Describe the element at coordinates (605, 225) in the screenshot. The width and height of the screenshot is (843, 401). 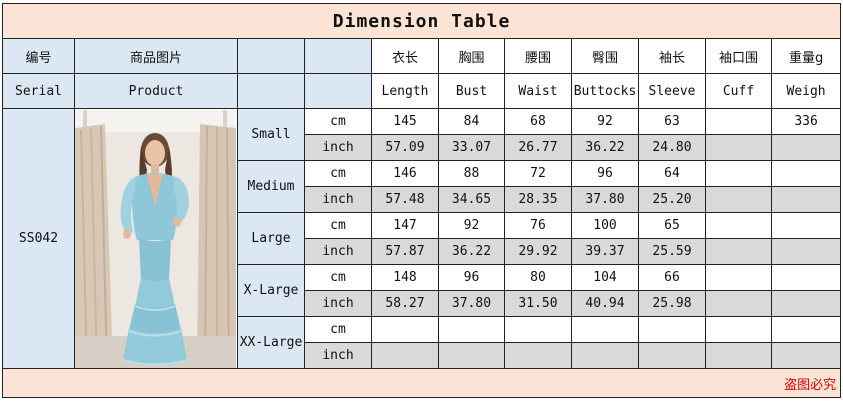
I see `measurement-buttocks: 100` at that location.